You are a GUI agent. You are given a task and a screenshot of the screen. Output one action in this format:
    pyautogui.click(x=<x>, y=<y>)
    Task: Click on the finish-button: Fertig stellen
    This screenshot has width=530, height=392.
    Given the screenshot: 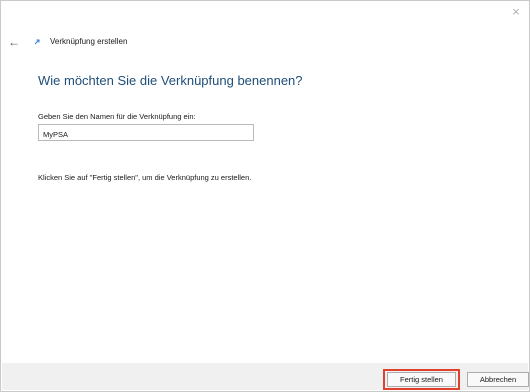 What is the action you would take?
    pyautogui.click(x=421, y=379)
    